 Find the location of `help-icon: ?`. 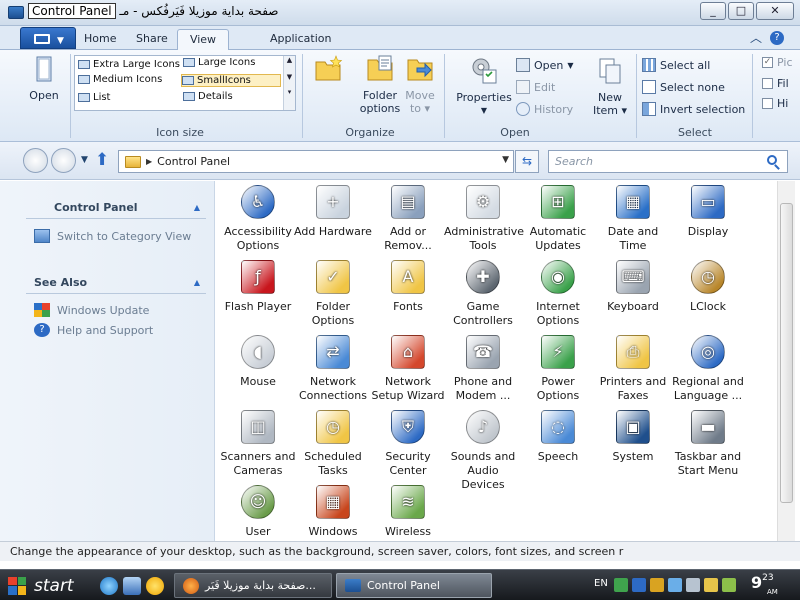

help-icon: ? is located at coordinates (777, 38).